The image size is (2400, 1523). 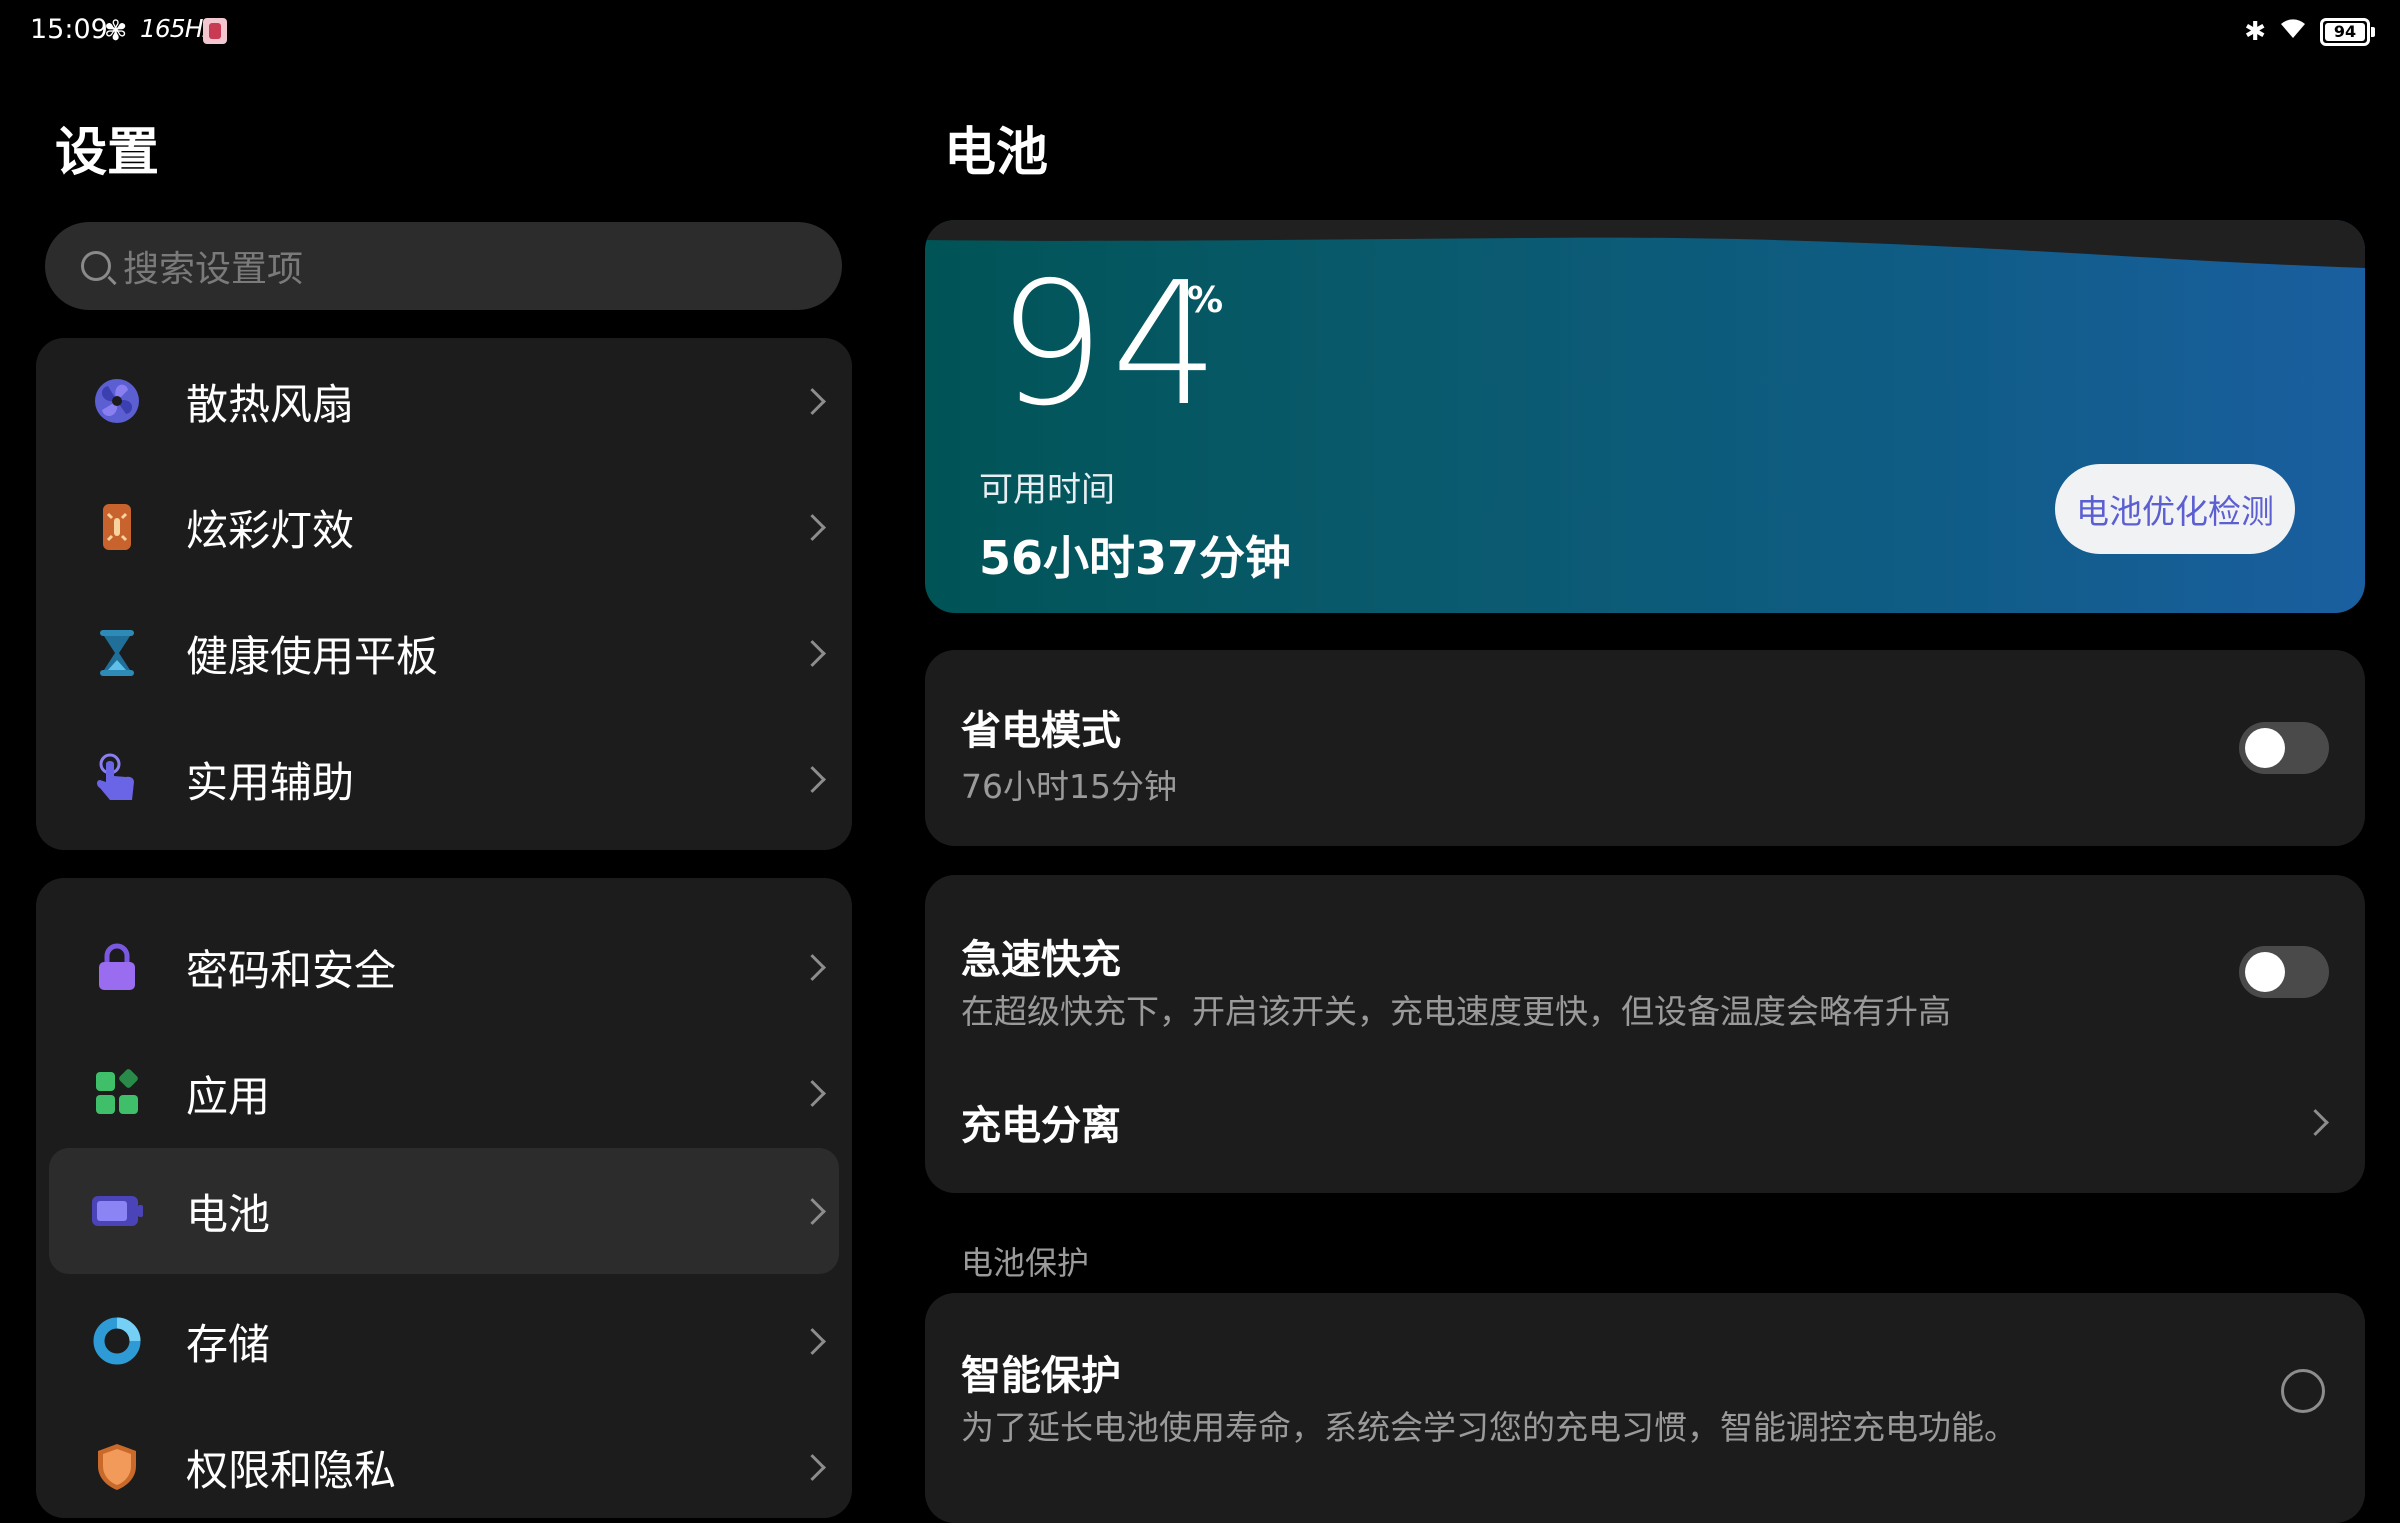 I want to click on smart-protection-card: 智能保护 为了延长电池使用寿命，系统会学习您的充电习惯，智能调控充电功能。, so click(x=1645, y=1408).